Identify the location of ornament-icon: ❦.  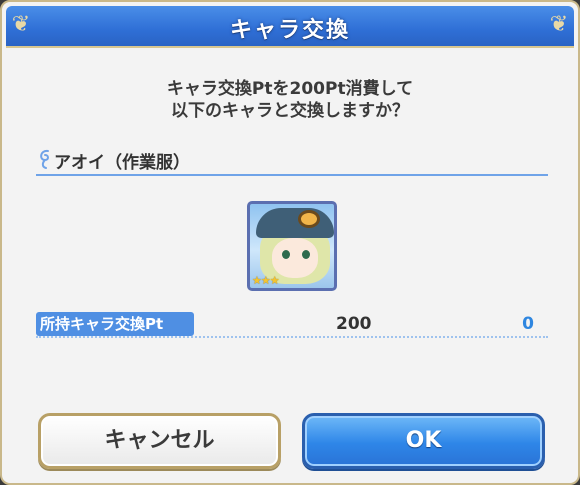
(559, 24).